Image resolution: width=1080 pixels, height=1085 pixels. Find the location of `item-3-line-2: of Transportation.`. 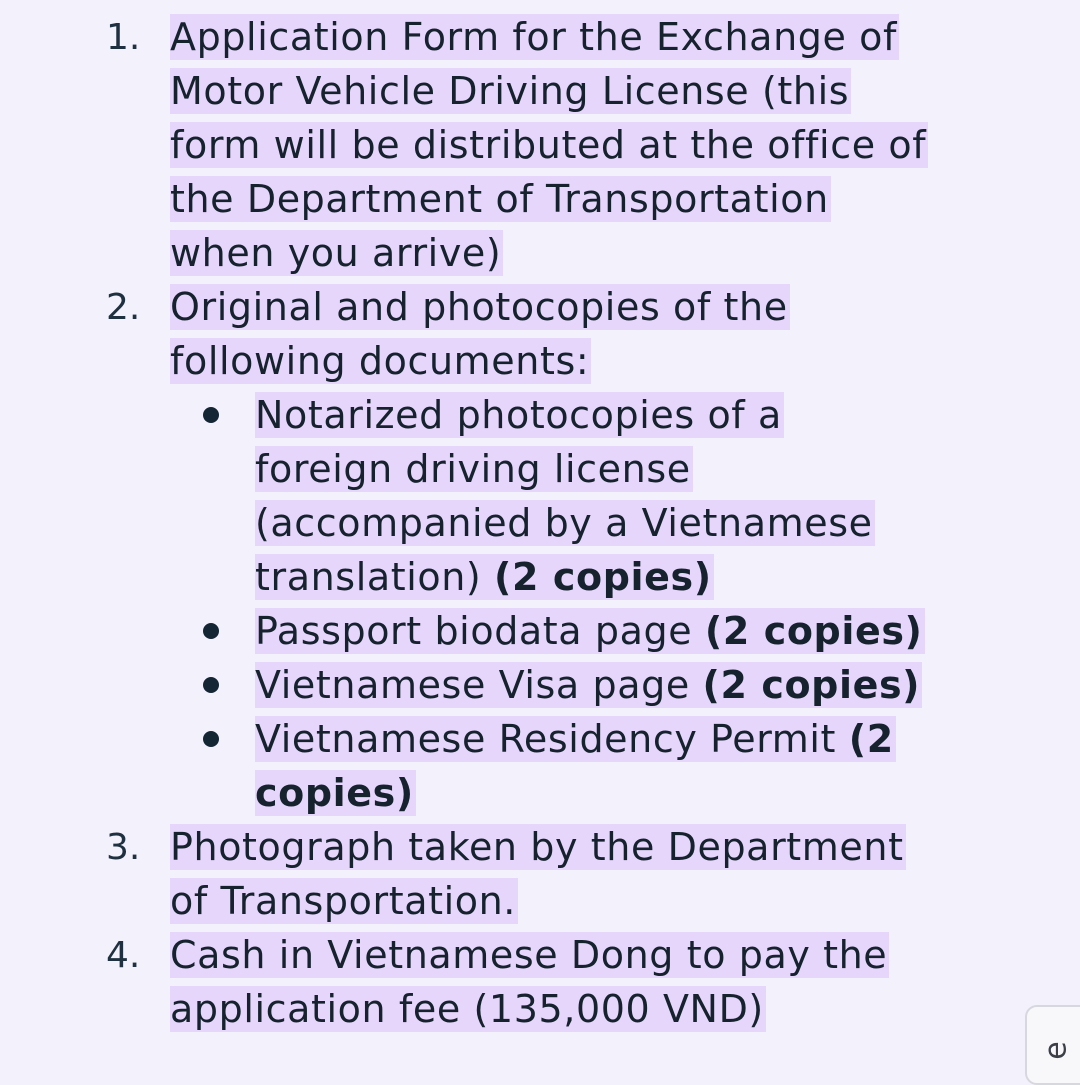

item-3-line-2: of Transportation. is located at coordinates (344, 901).